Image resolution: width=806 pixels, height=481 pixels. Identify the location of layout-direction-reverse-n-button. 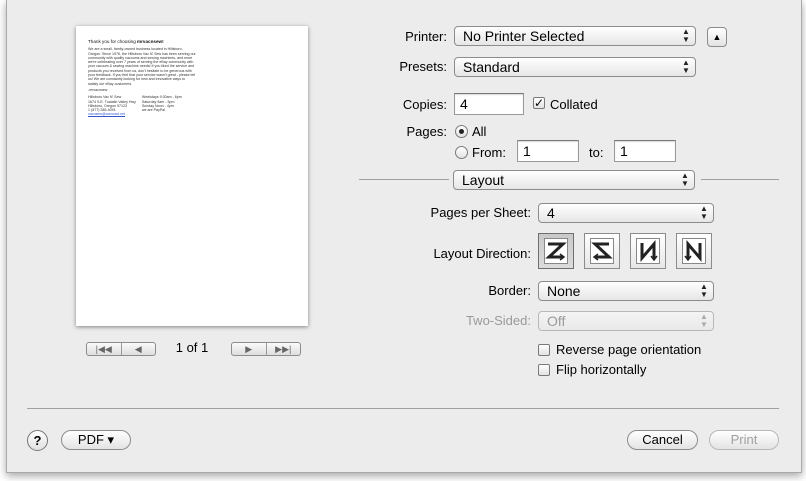
(694, 251).